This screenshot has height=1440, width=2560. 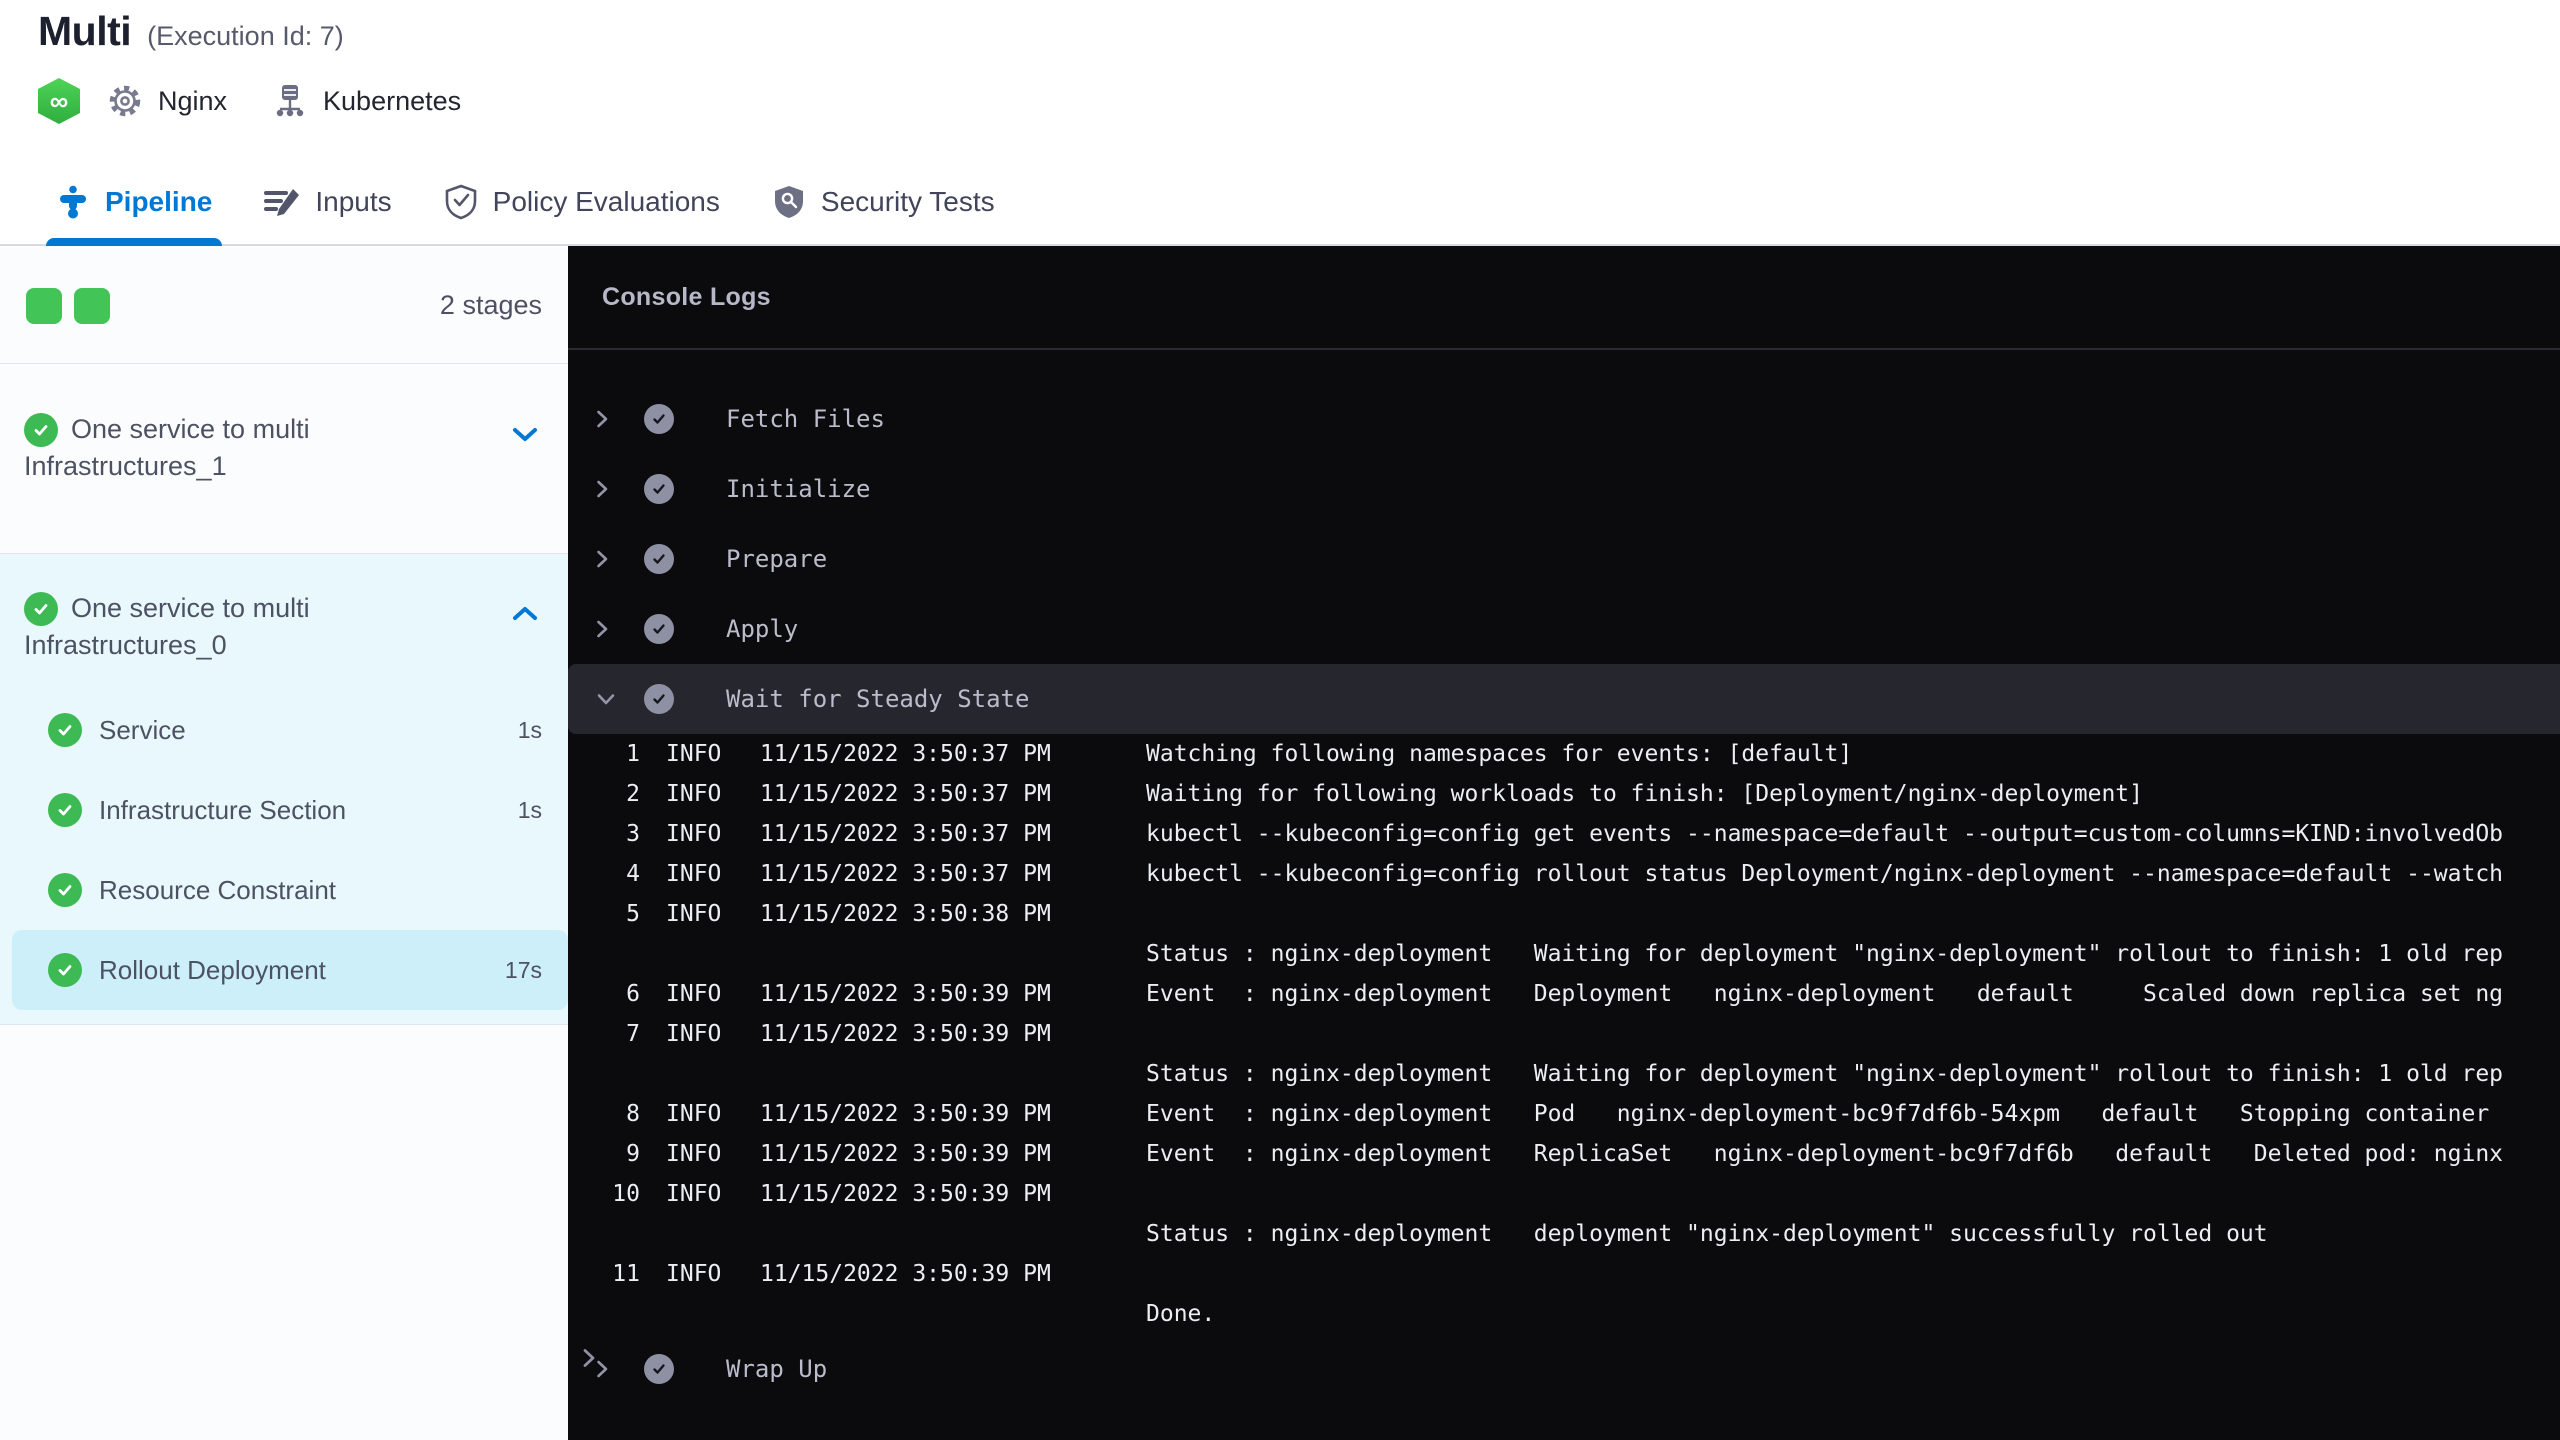 What do you see at coordinates (167, 626) in the screenshot?
I see `stage-name: One service to multi Infrastructures_0` at bounding box center [167, 626].